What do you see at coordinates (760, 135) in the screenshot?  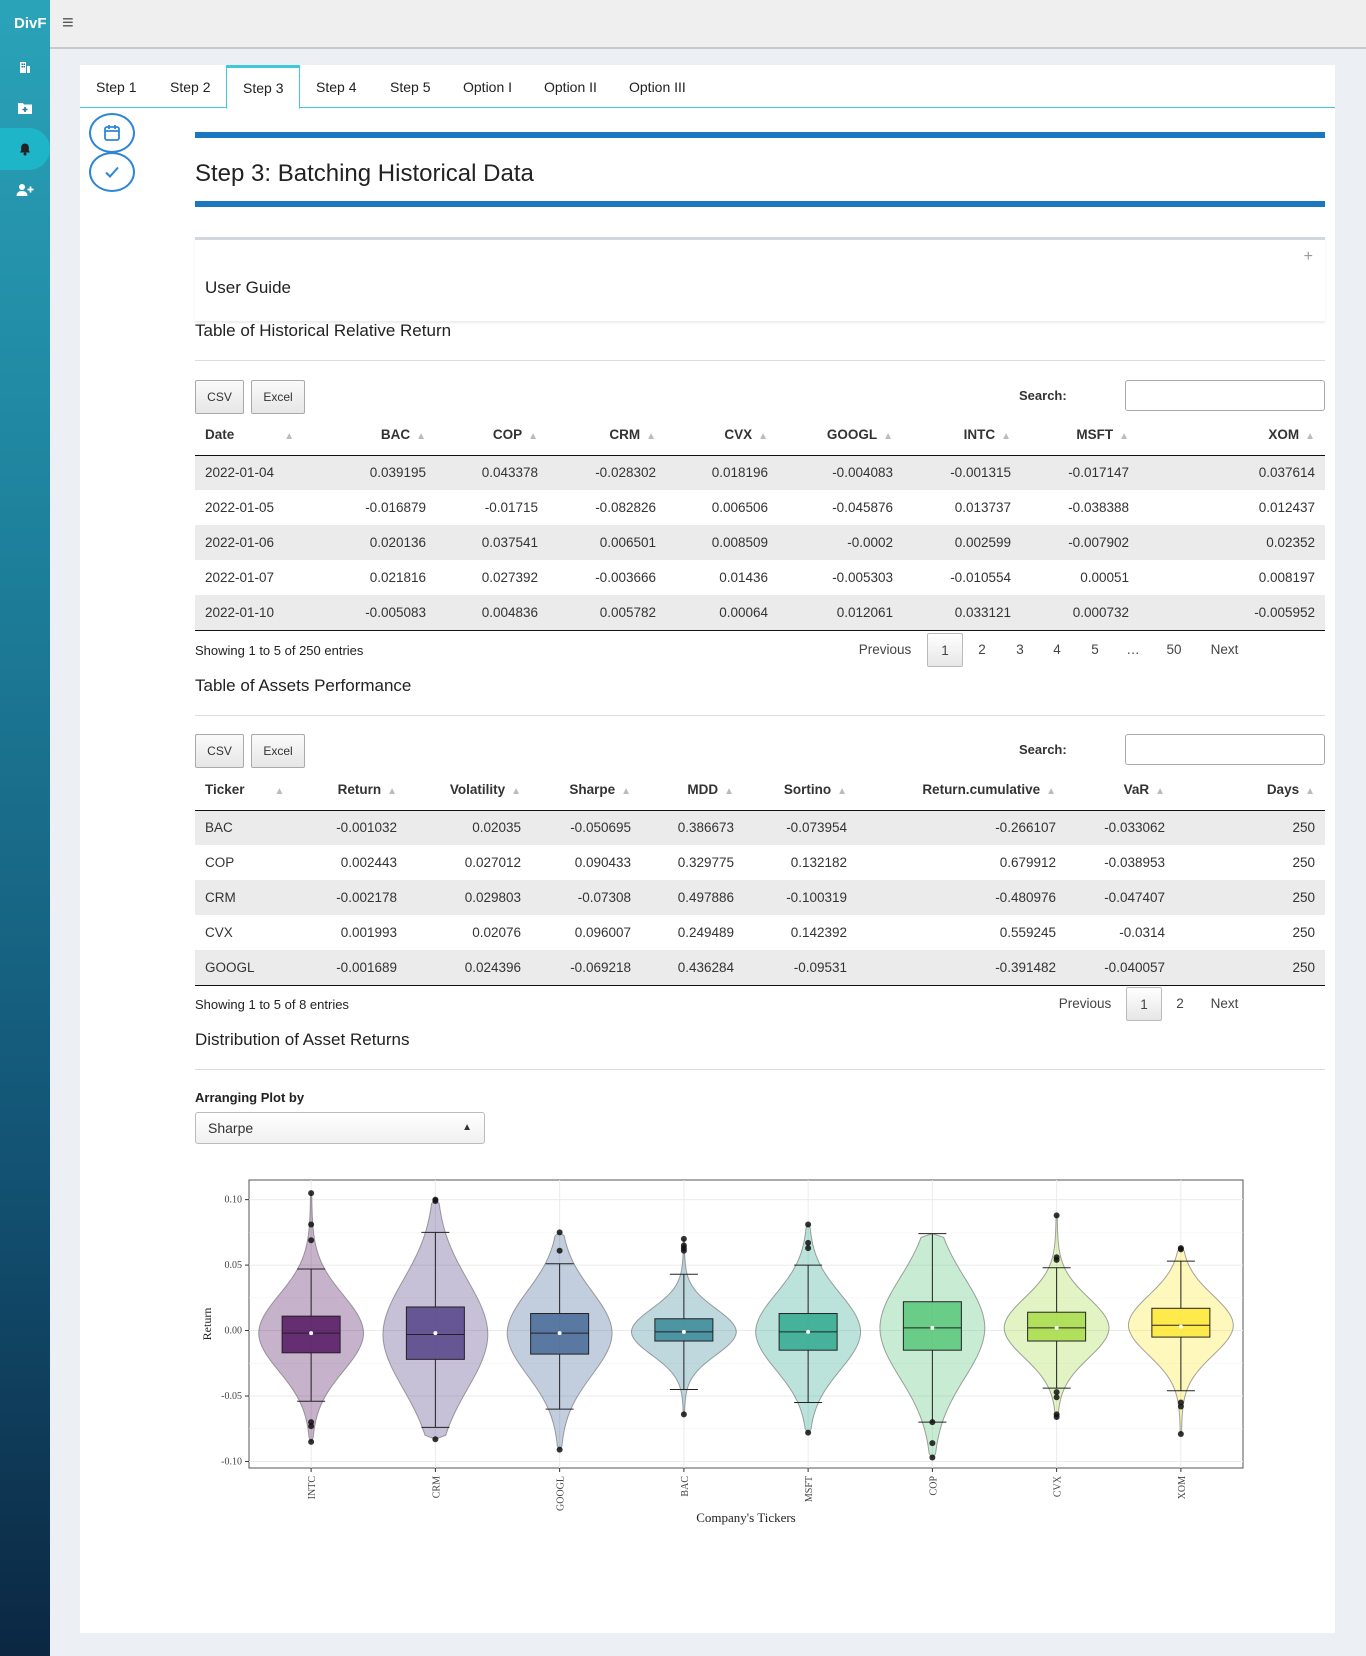 I see `title-rule-top` at bounding box center [760, 135].